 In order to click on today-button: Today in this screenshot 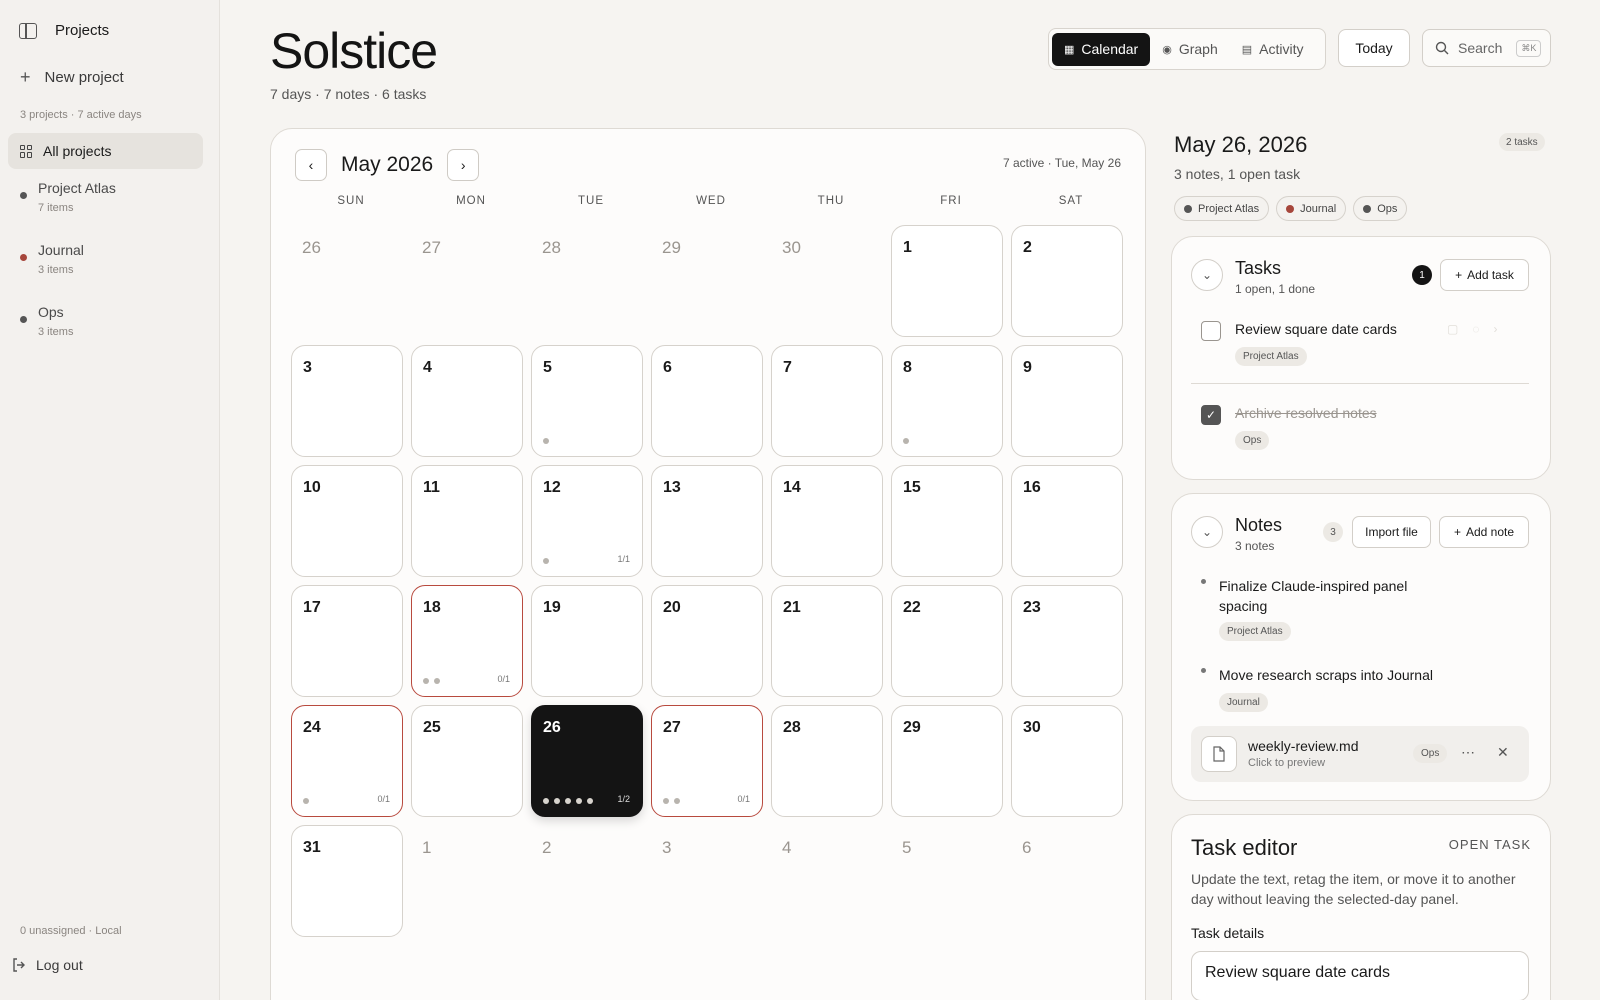, I will do `click(1374, 48)`.